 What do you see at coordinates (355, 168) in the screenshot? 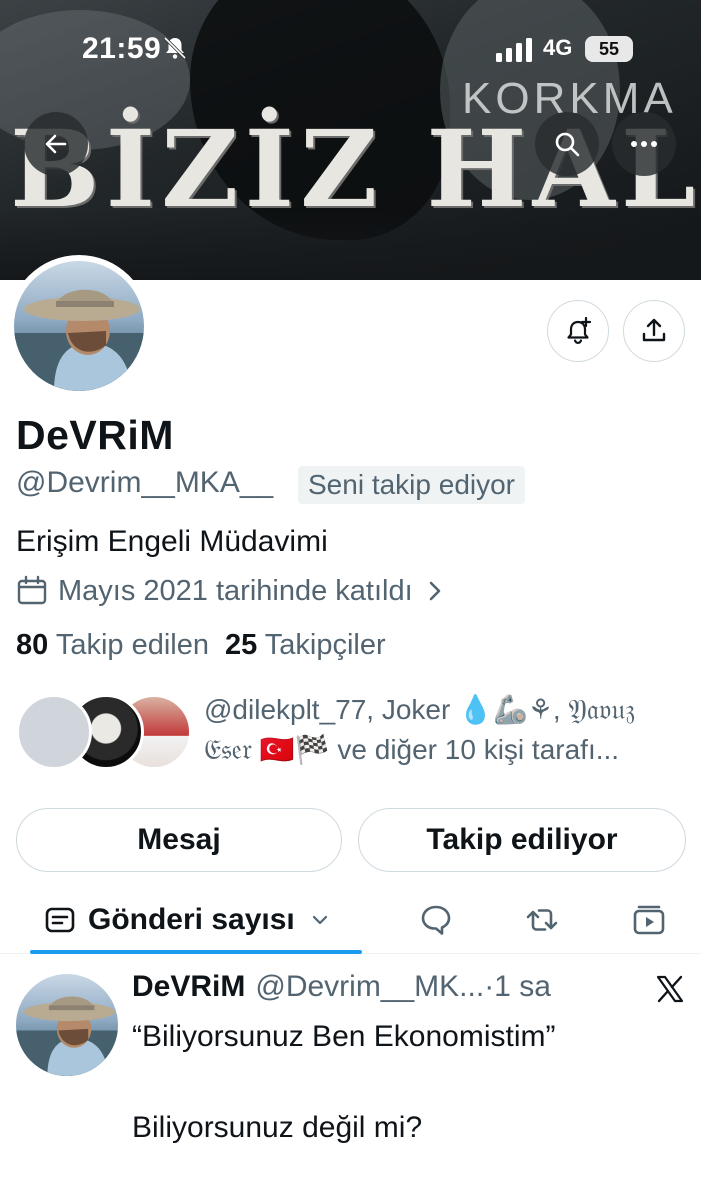
I see `banner-headline: BİZİZ HALK` at bounding box center [355, 168].